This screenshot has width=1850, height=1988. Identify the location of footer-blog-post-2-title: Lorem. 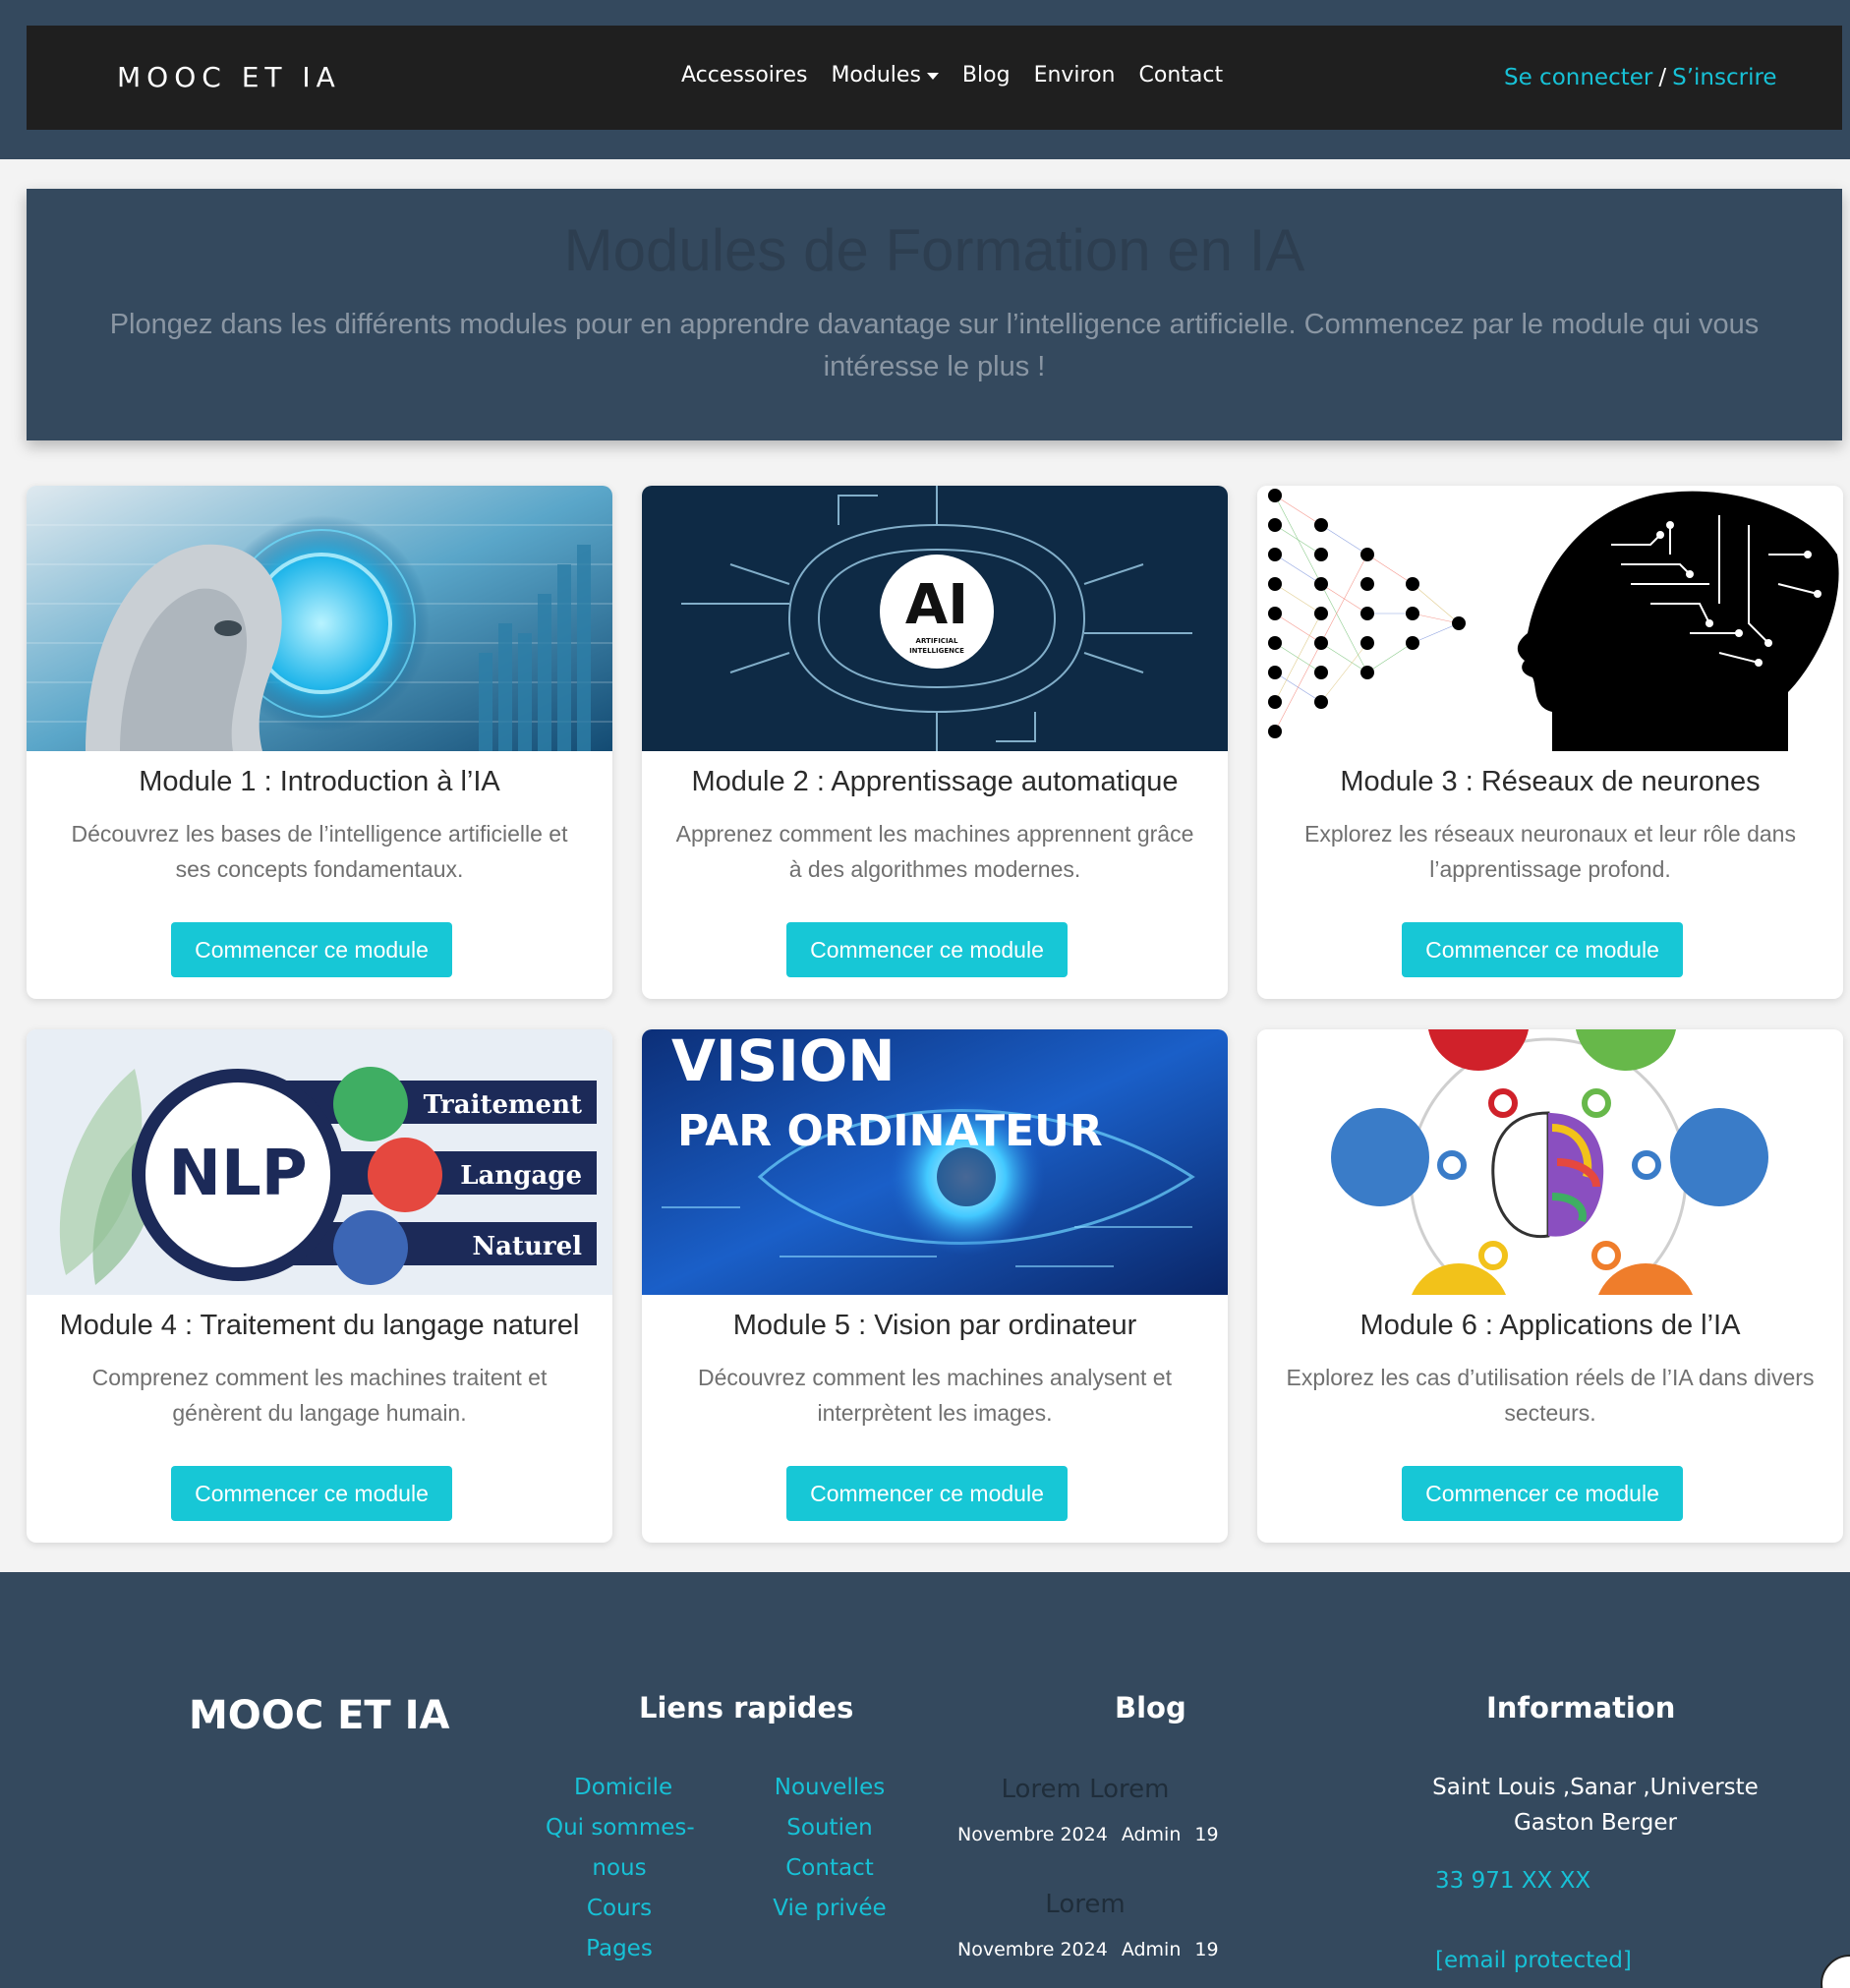
(1085, 1904).